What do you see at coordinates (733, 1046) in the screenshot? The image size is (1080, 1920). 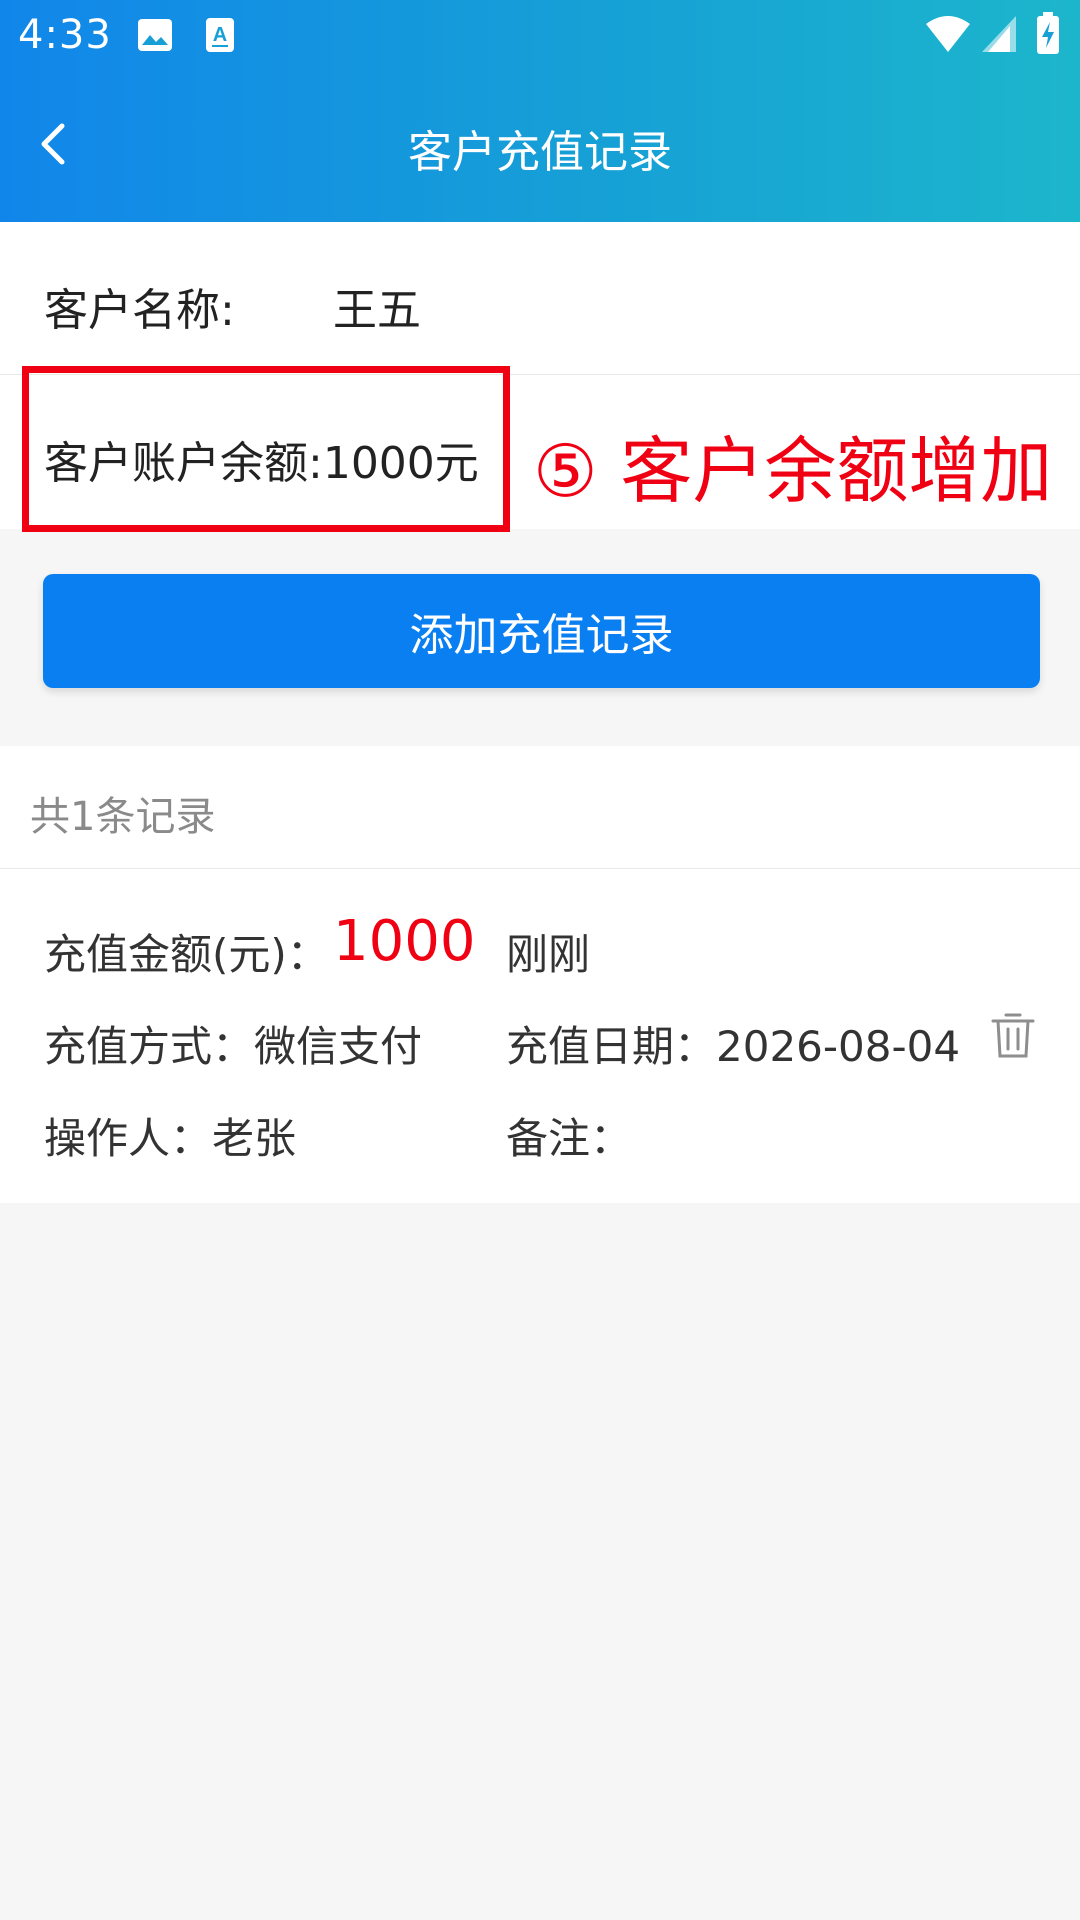 I see `recharge-date: 充值日期：2026-08-04` at bounding box center [733, 1046].